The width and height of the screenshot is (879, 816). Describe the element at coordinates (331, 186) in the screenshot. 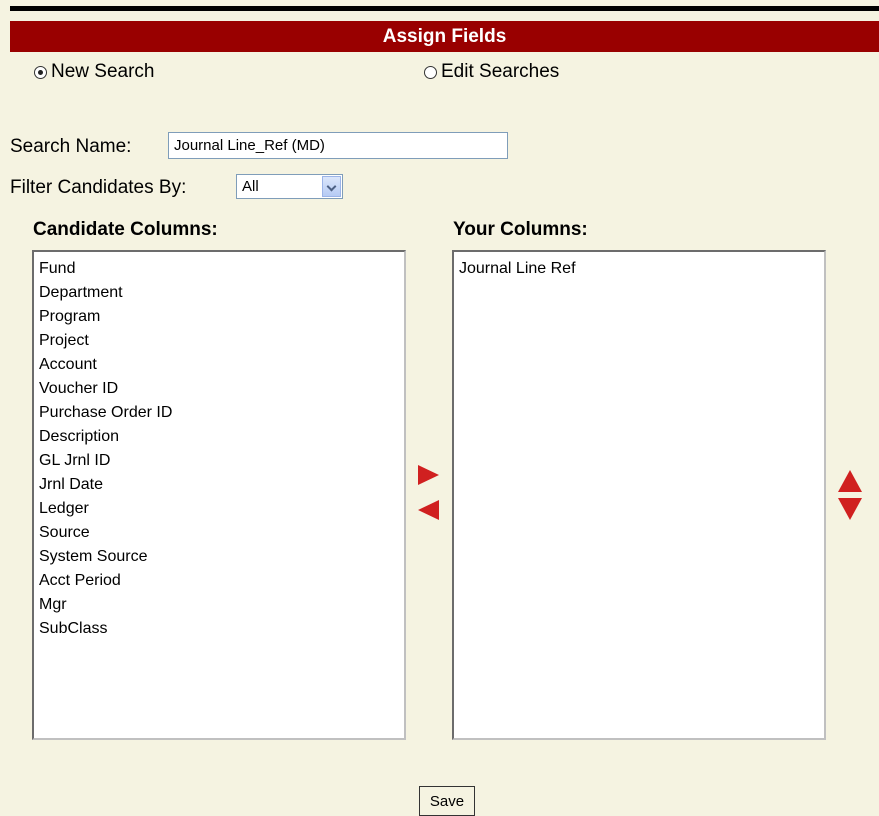

I see `chevron-down-icon` at that location.